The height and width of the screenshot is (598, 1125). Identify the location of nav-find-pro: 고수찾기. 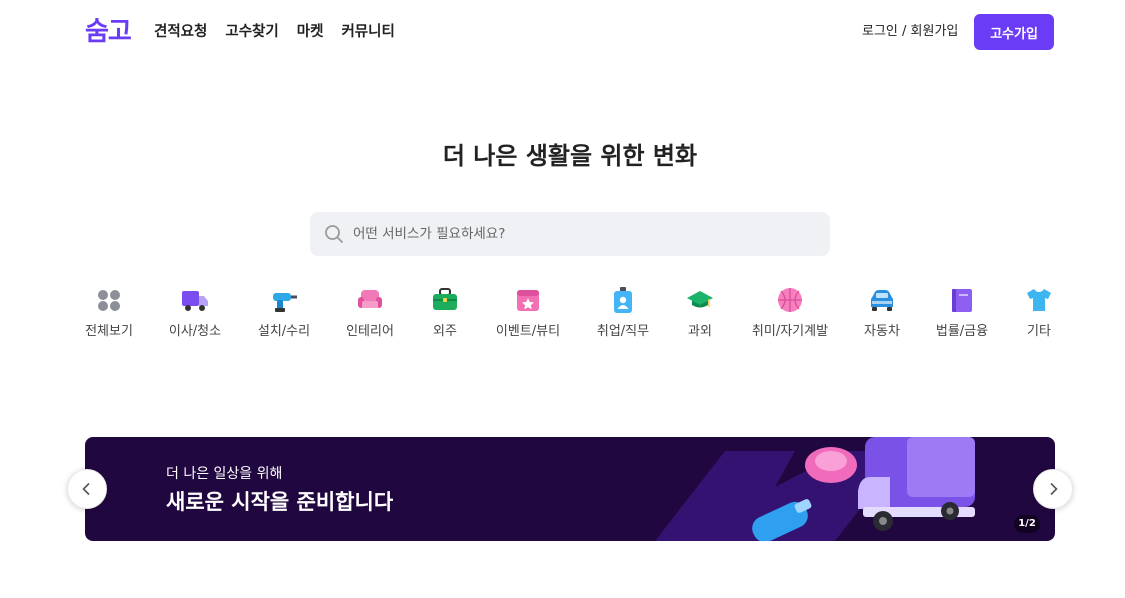
(251, 32).